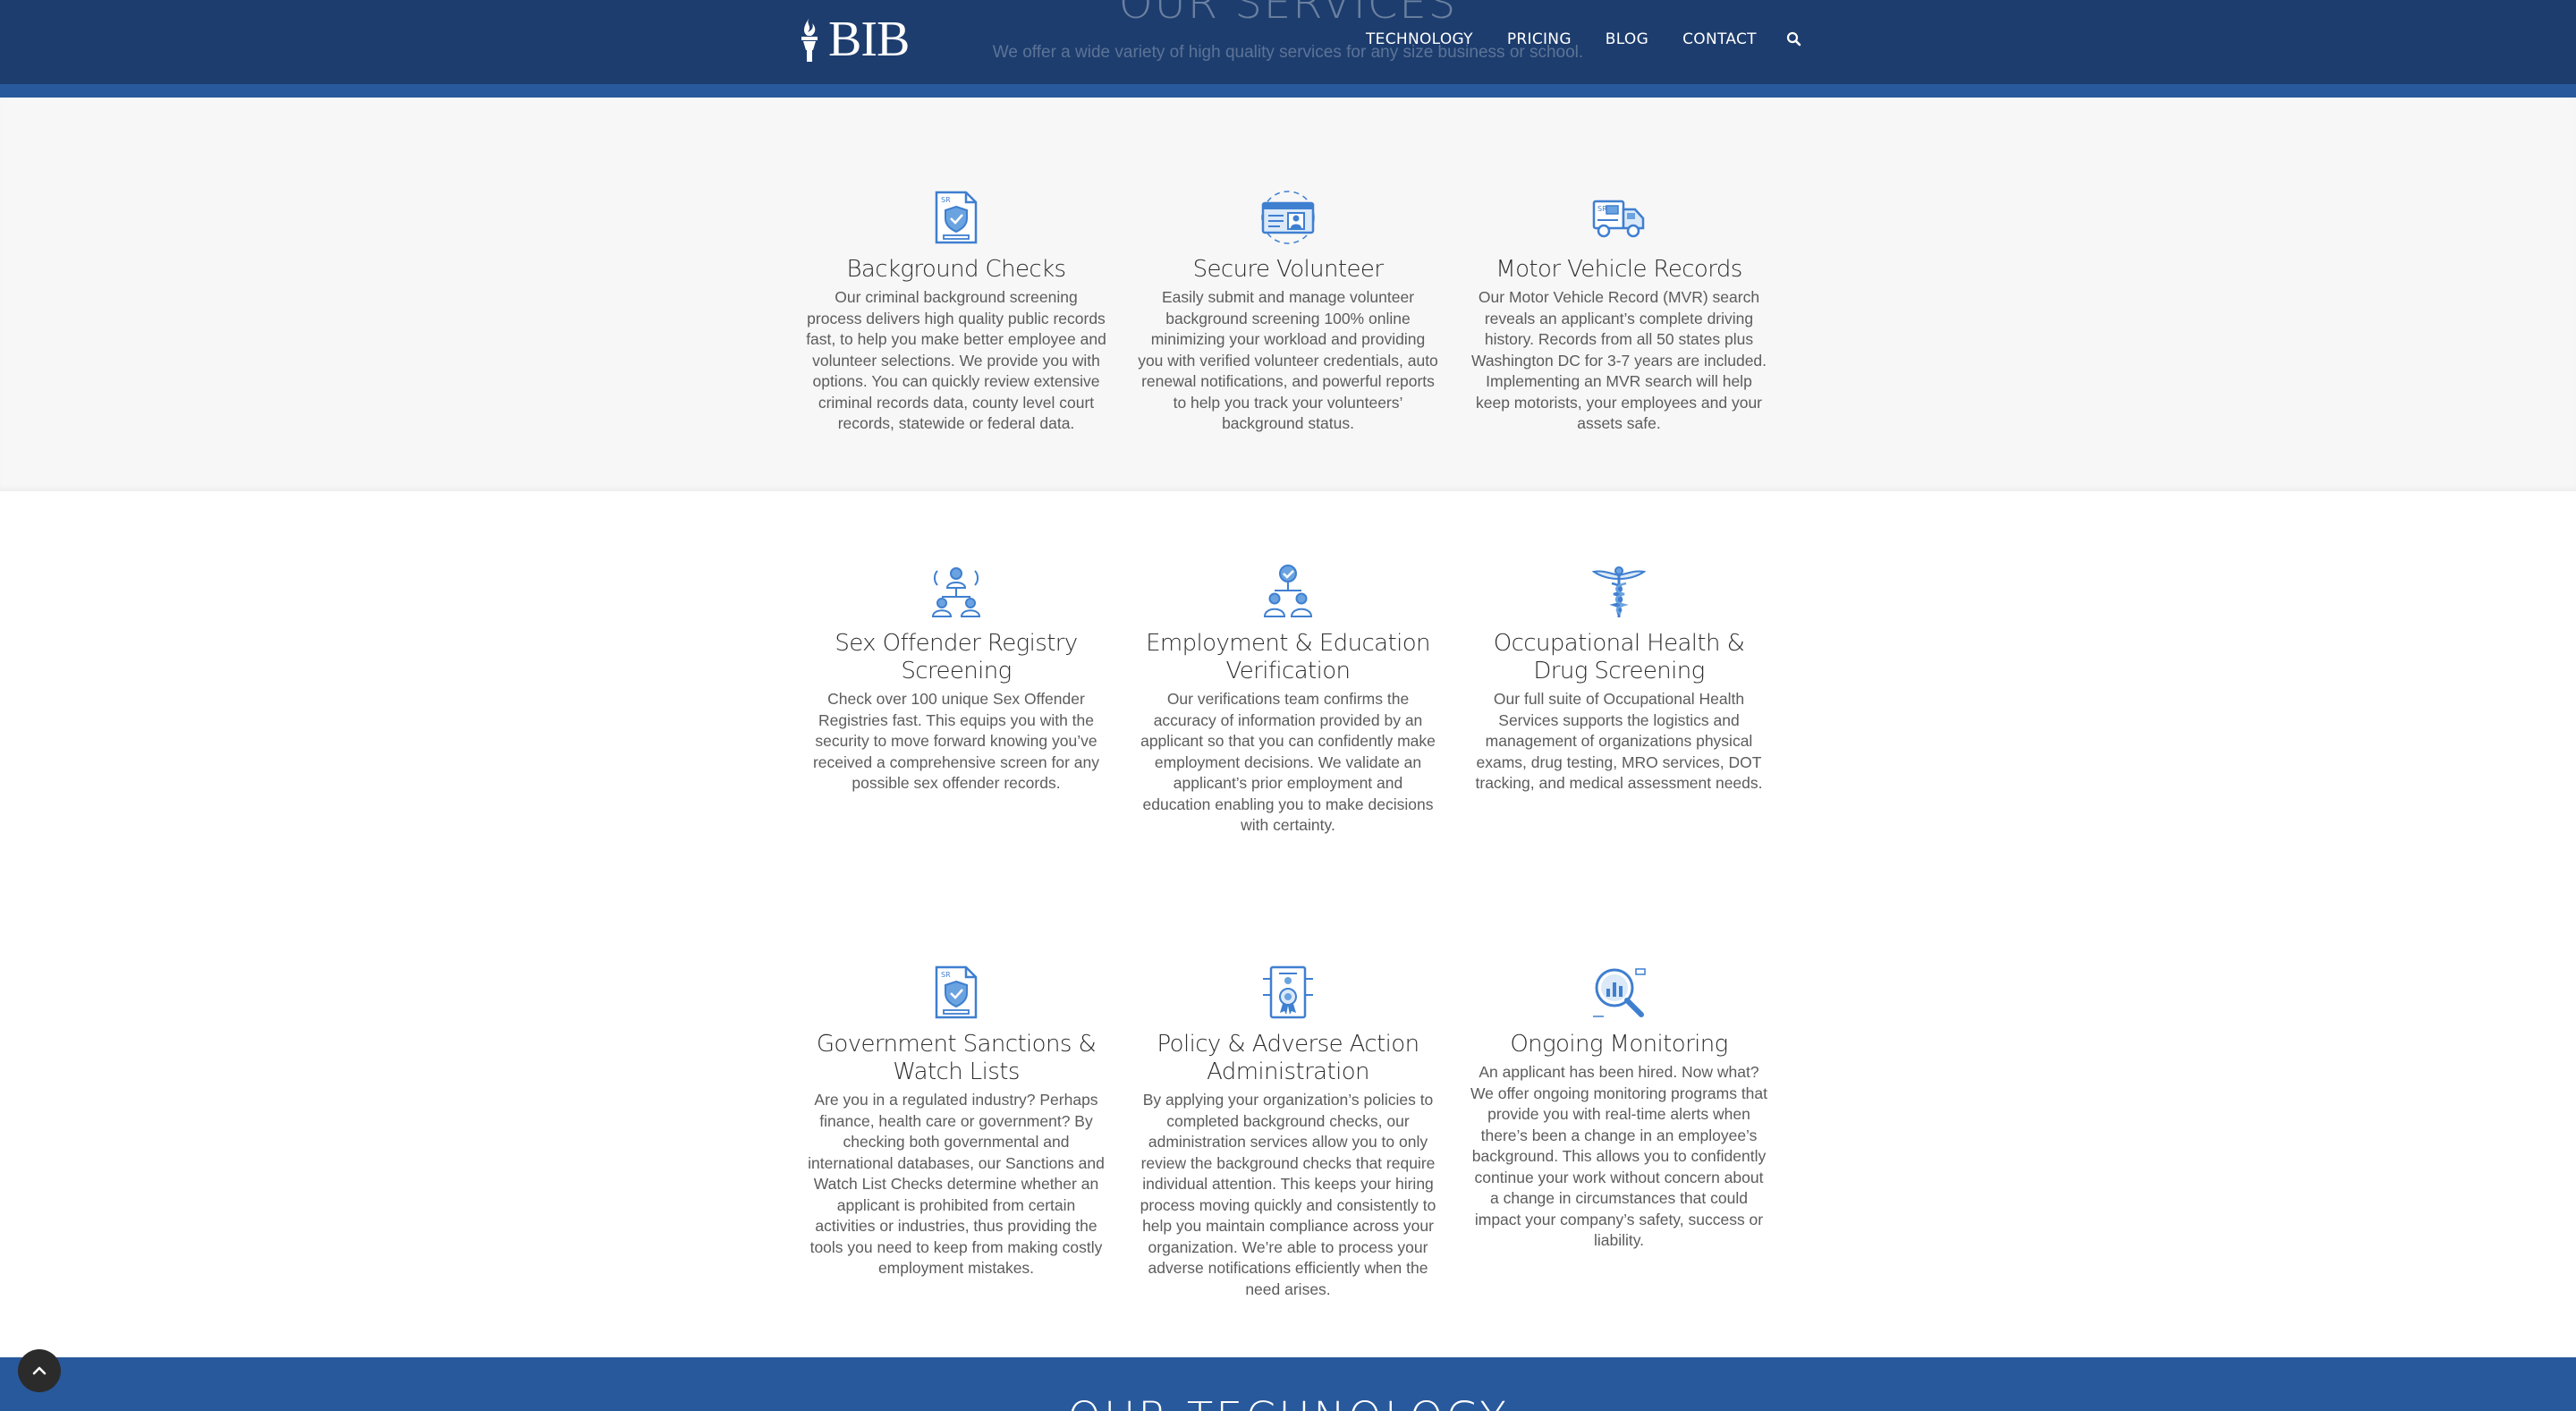  Describe the element at coordinates (1288, 992) in the screenshot. I see `certificate-icon` at that location.